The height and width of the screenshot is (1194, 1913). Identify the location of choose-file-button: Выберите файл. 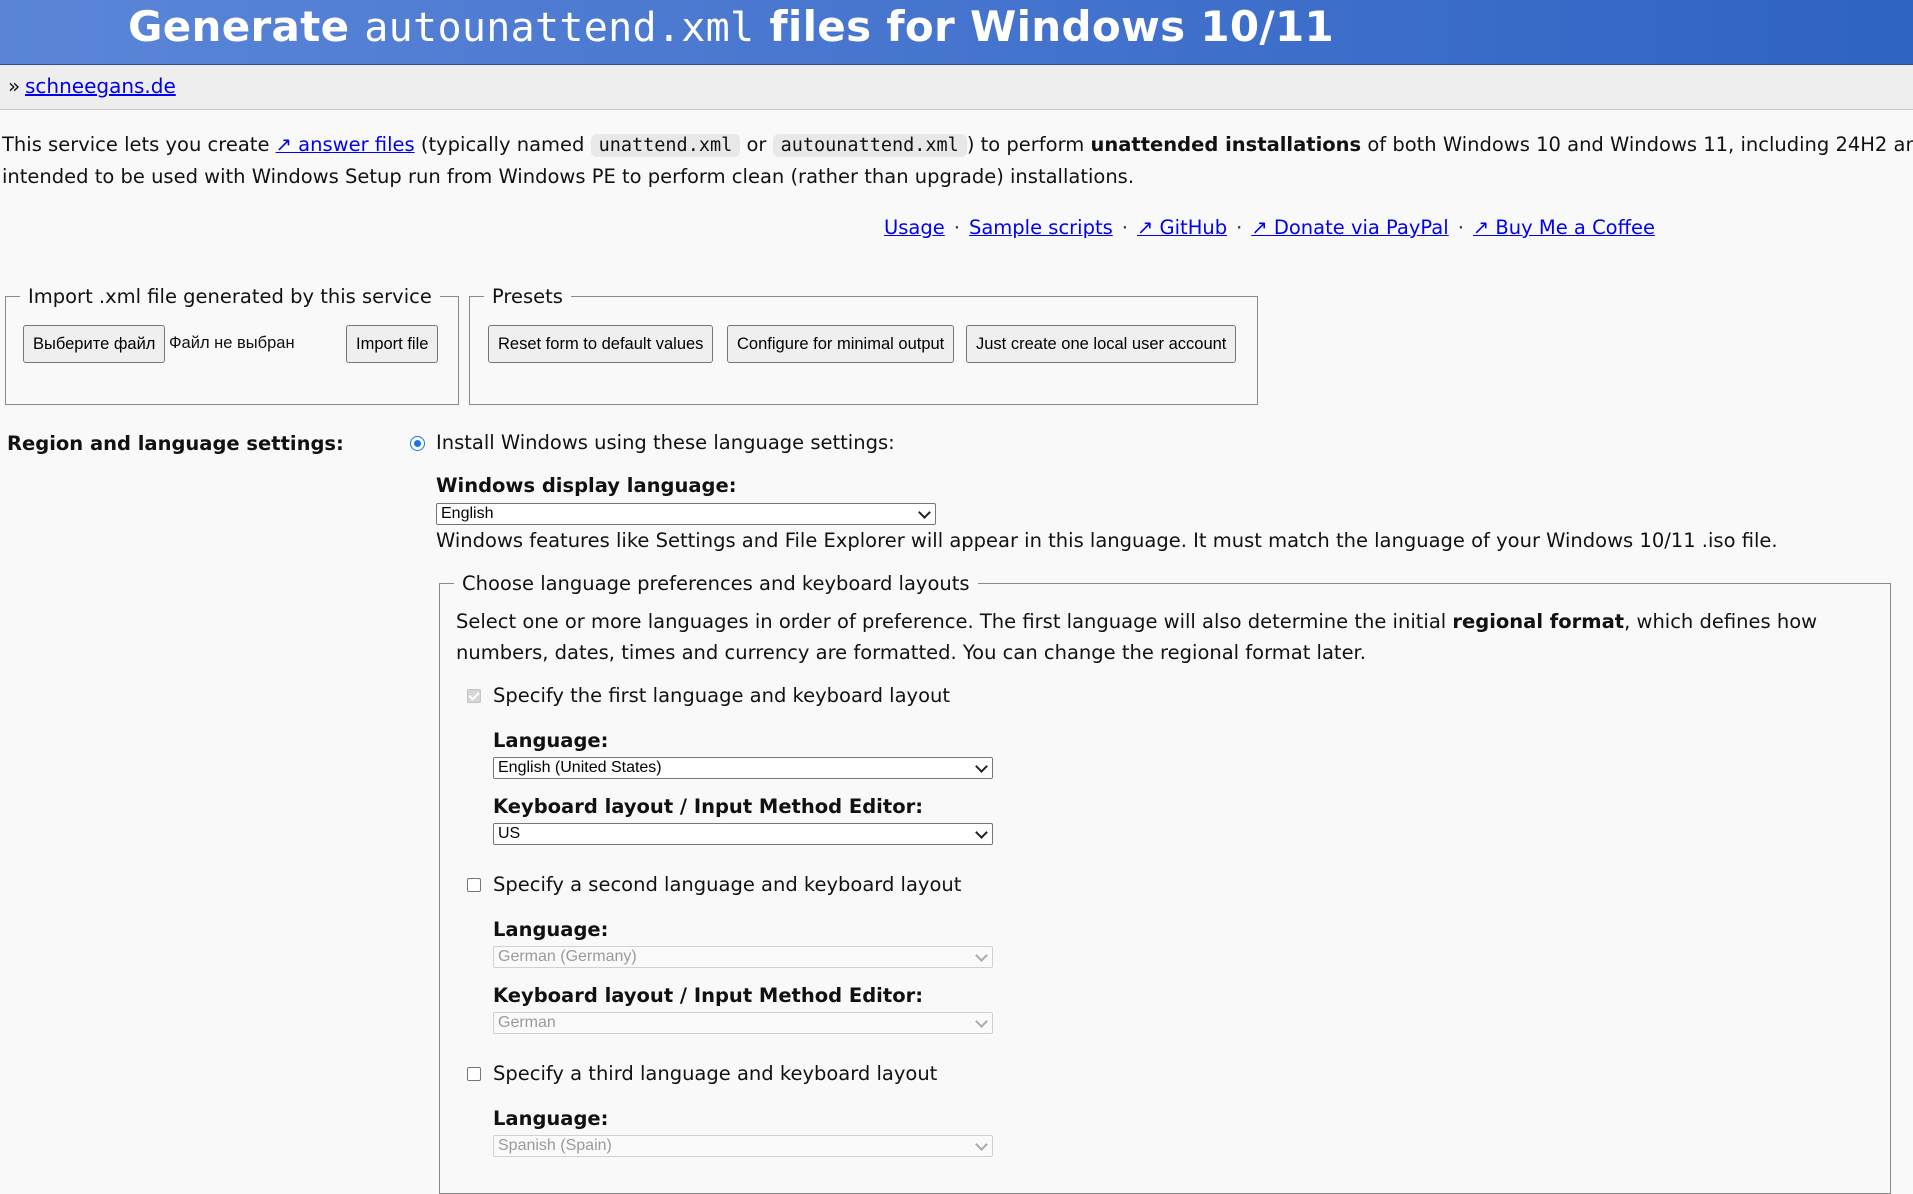
(94, 344).